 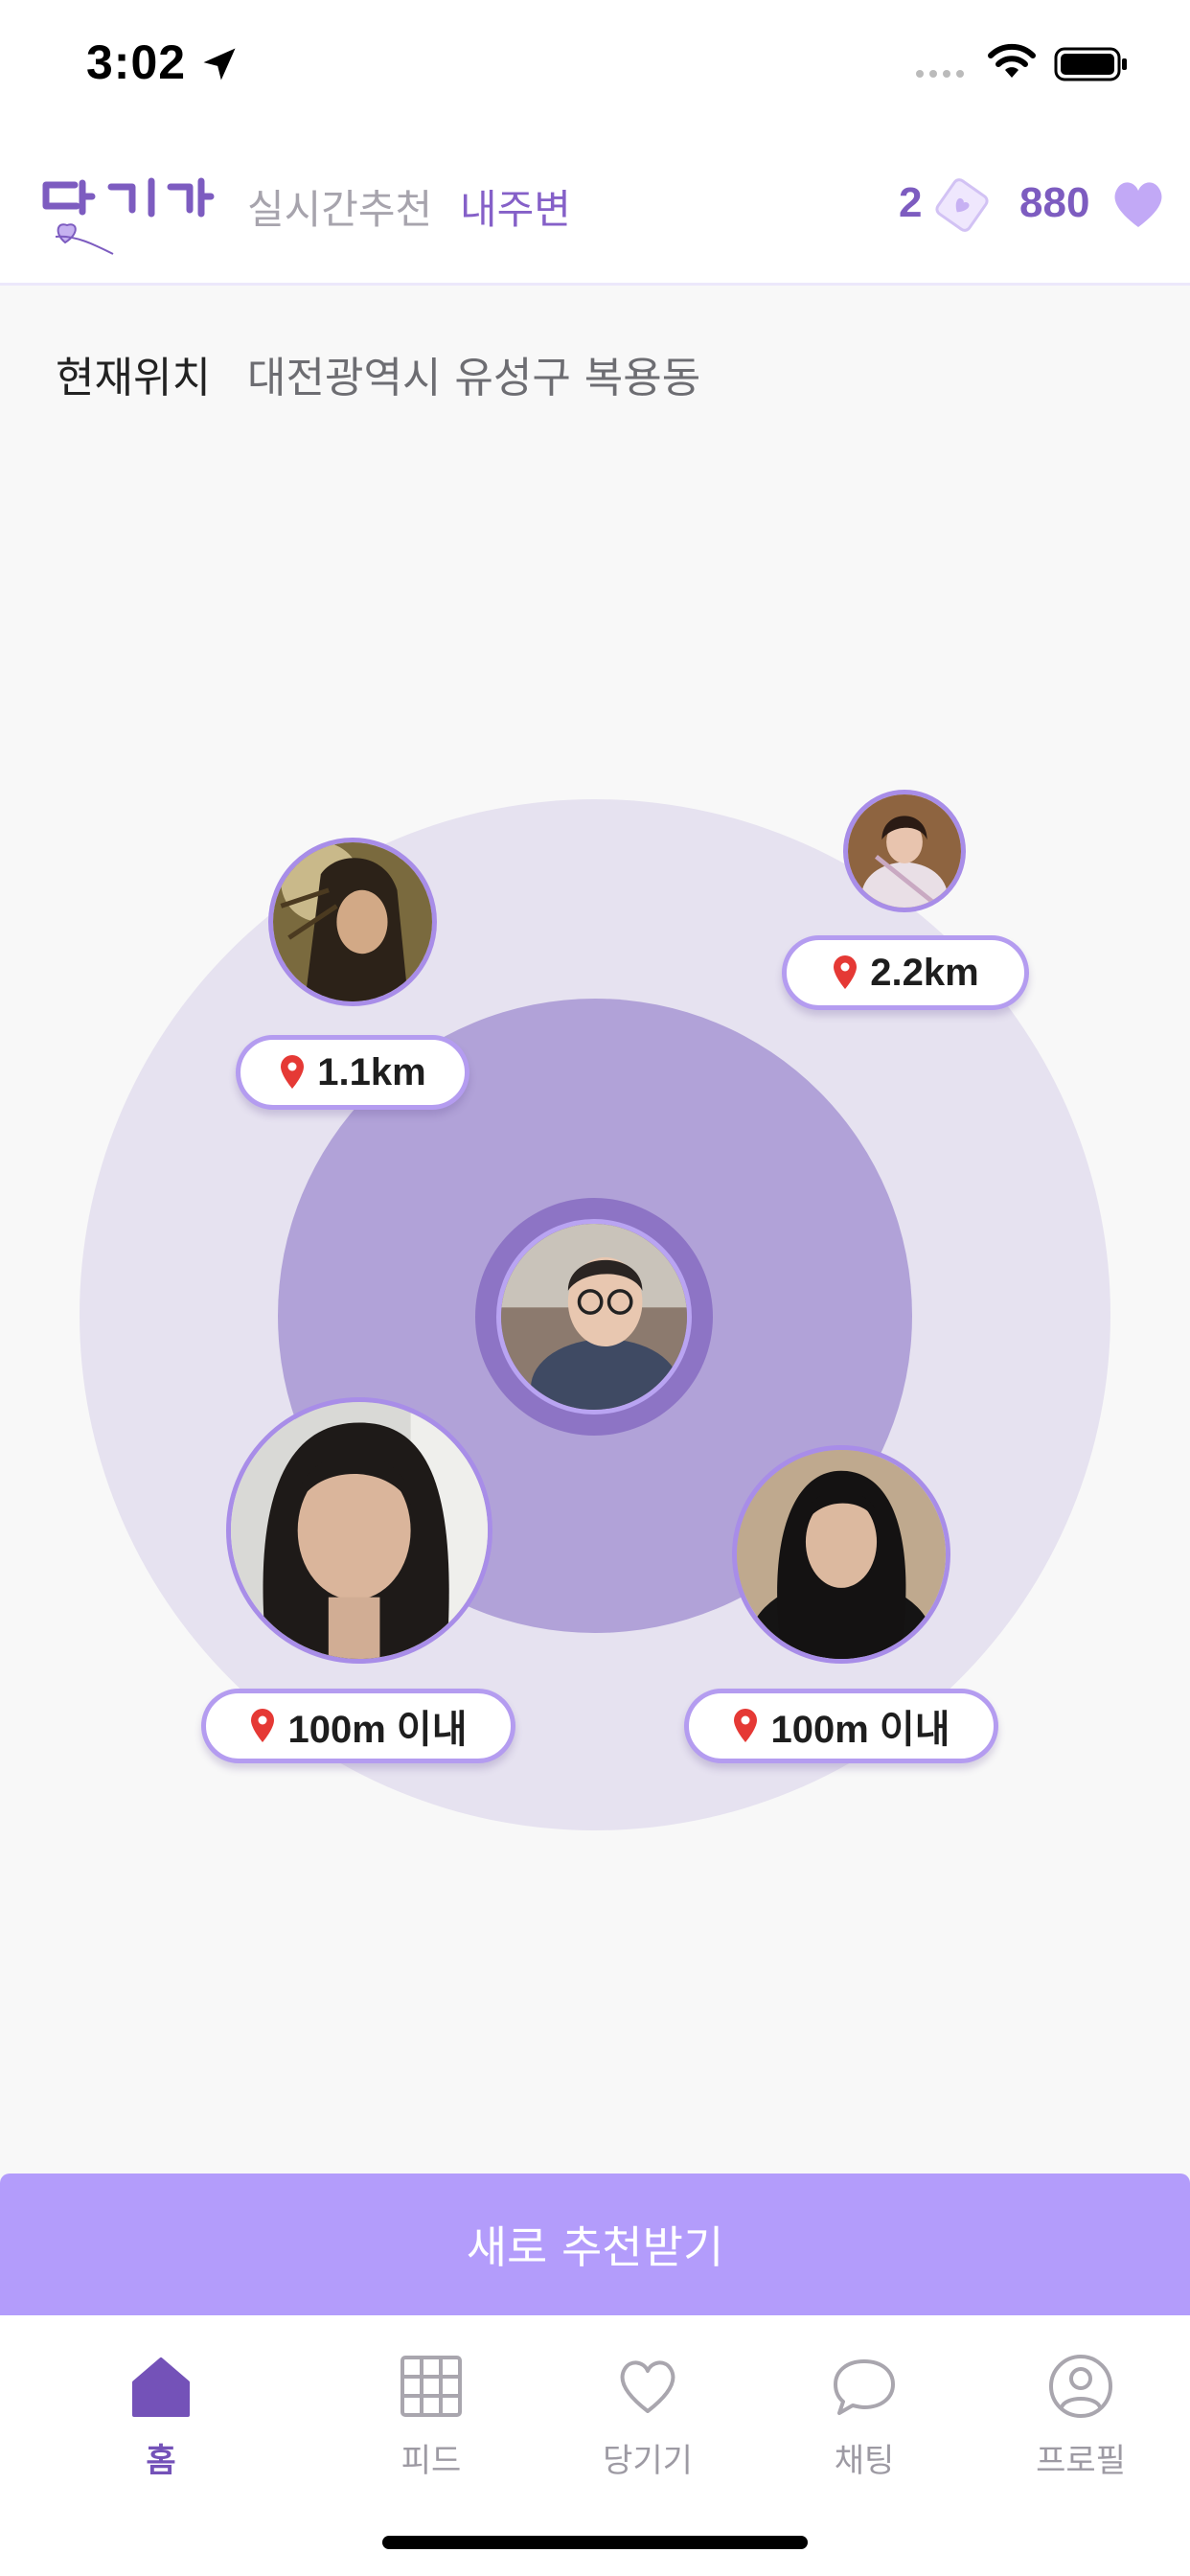 I want to click on distance-badge: 1.1km, so click(x=352, y=1072).